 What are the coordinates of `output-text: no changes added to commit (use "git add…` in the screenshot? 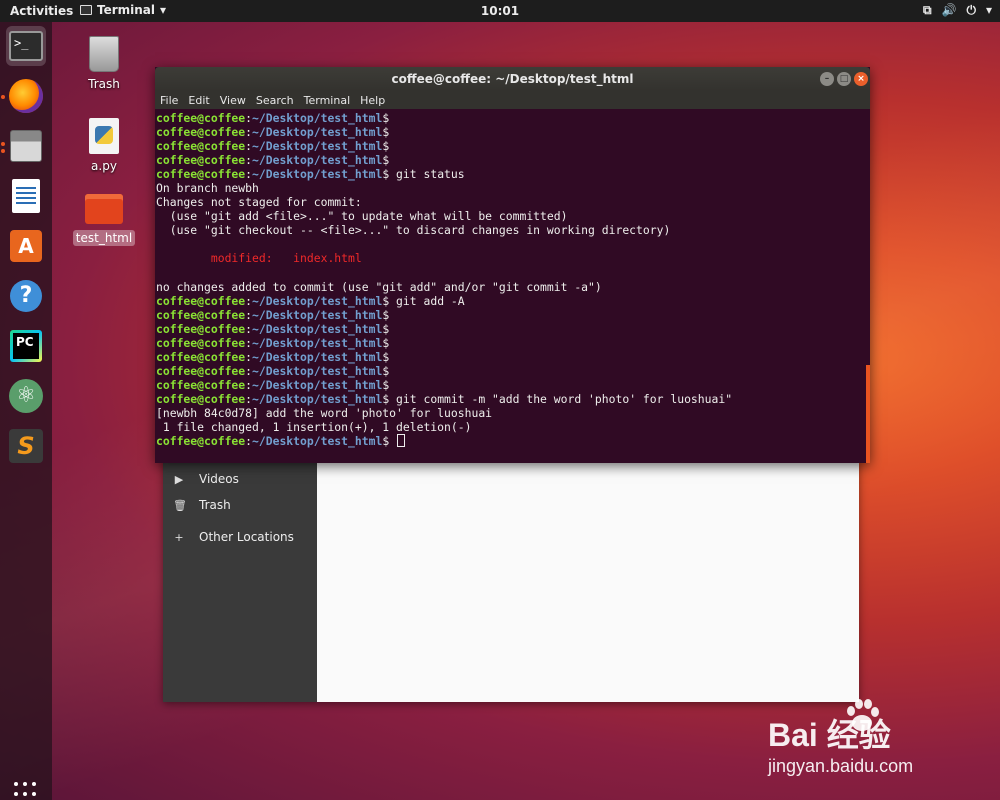 It's located at (379, 286).